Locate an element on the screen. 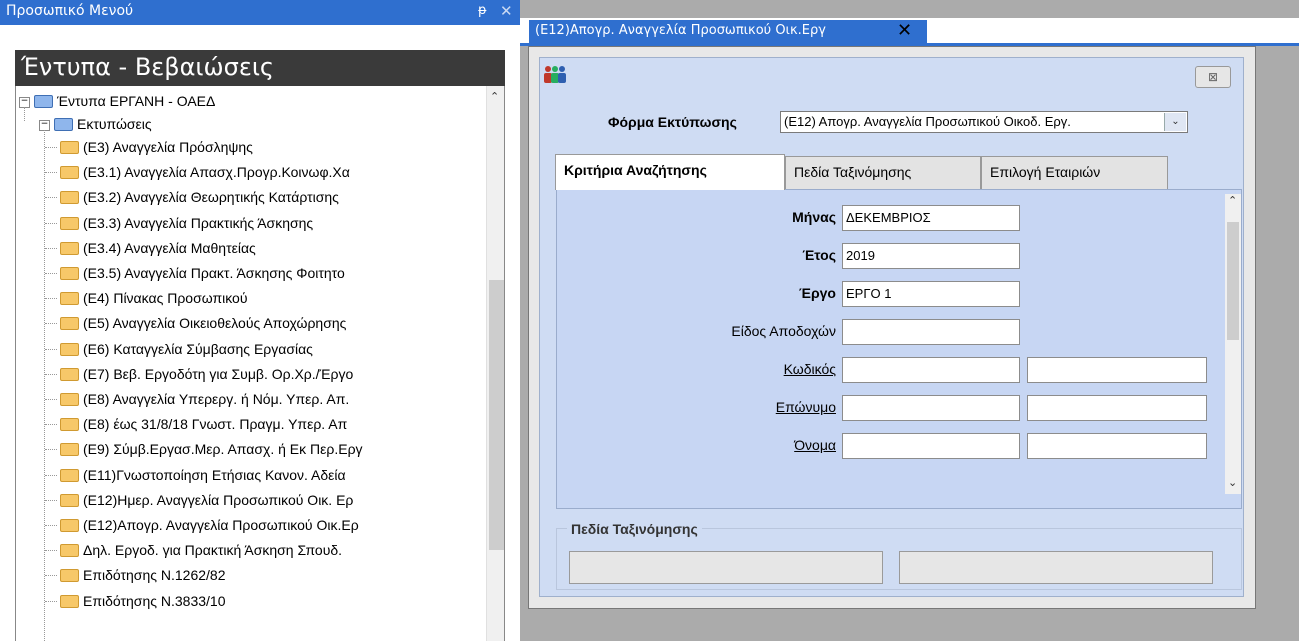 This screenshot has height=641, width=1299. surname-to-field is located at coordinates (1117, 408).